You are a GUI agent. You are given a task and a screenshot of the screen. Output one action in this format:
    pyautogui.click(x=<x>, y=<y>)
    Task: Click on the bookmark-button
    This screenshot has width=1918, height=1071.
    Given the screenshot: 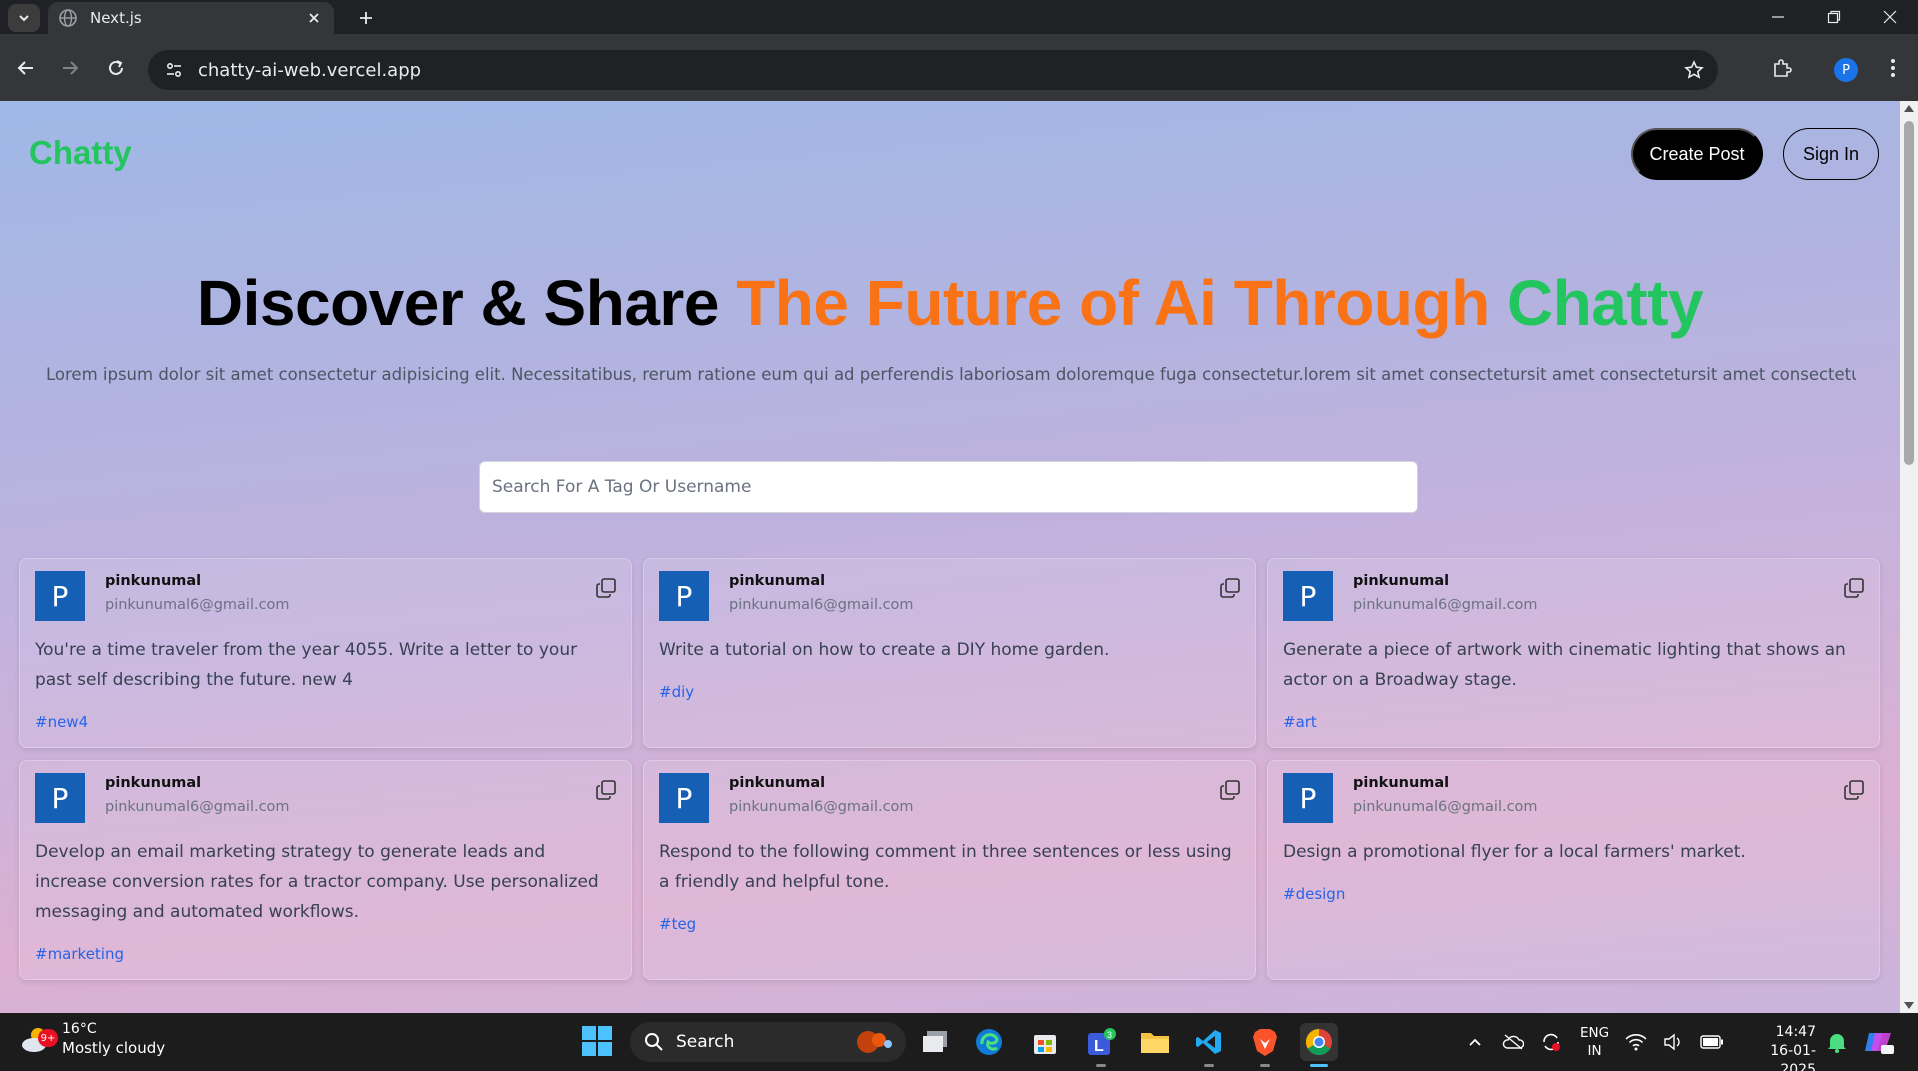 What is the action you would take?
    pyautogui.click(x=1694, y=70)
    